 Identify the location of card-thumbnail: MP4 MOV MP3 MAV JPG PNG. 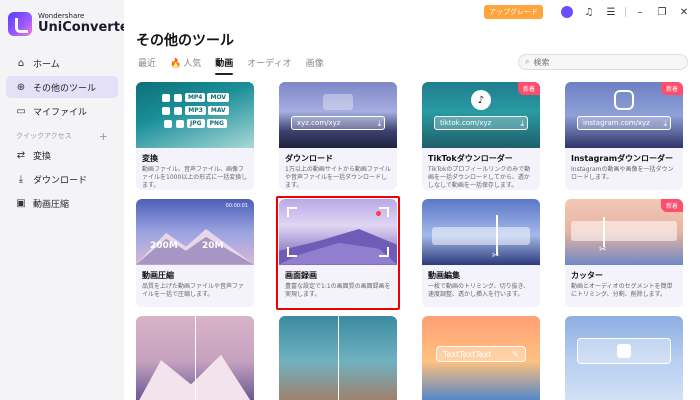
(195, 115).